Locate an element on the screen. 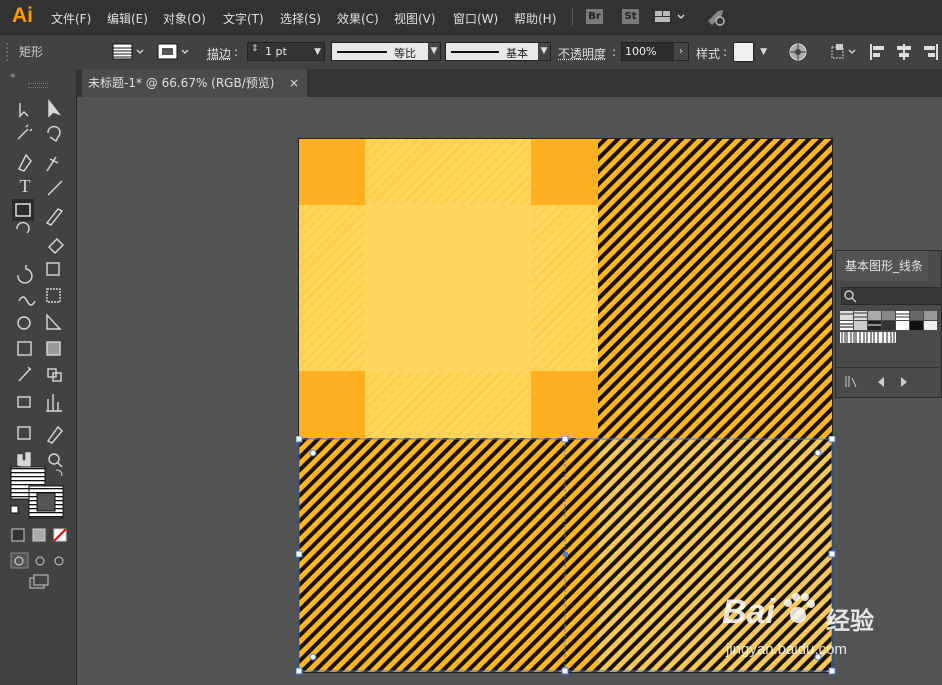  menu-help: 帮助(H) is located at coordinates (535, 18).